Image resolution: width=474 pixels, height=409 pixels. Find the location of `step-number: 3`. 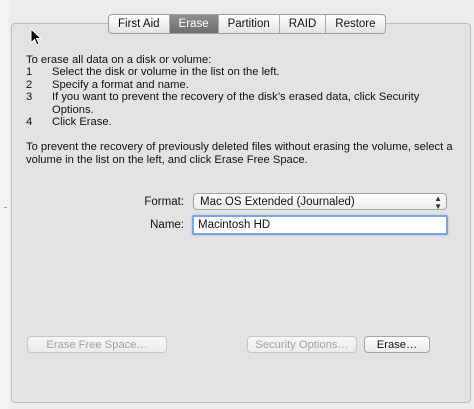

step-number: 3 is located at coordinates (29, 97).